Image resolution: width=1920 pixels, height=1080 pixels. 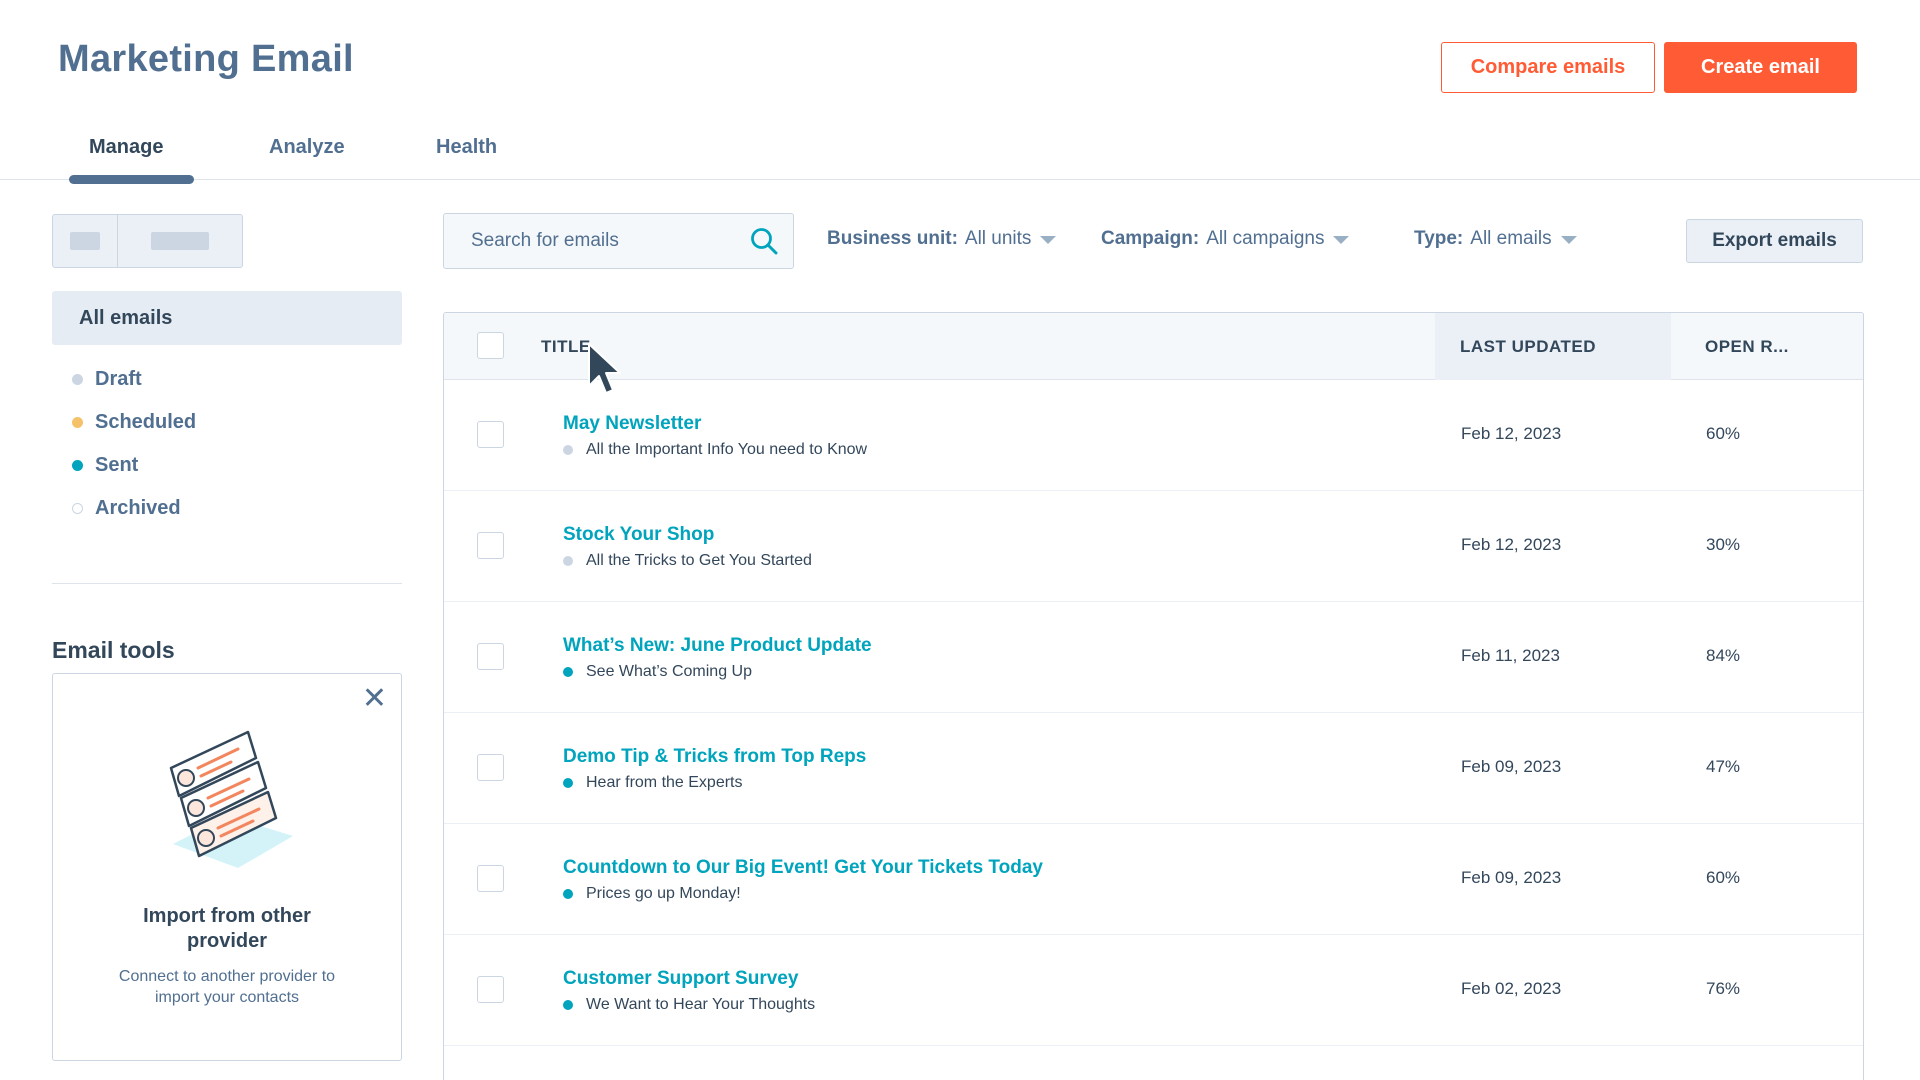 I want to click on import-provider-illustration-icon, so click(x=231, y=799).